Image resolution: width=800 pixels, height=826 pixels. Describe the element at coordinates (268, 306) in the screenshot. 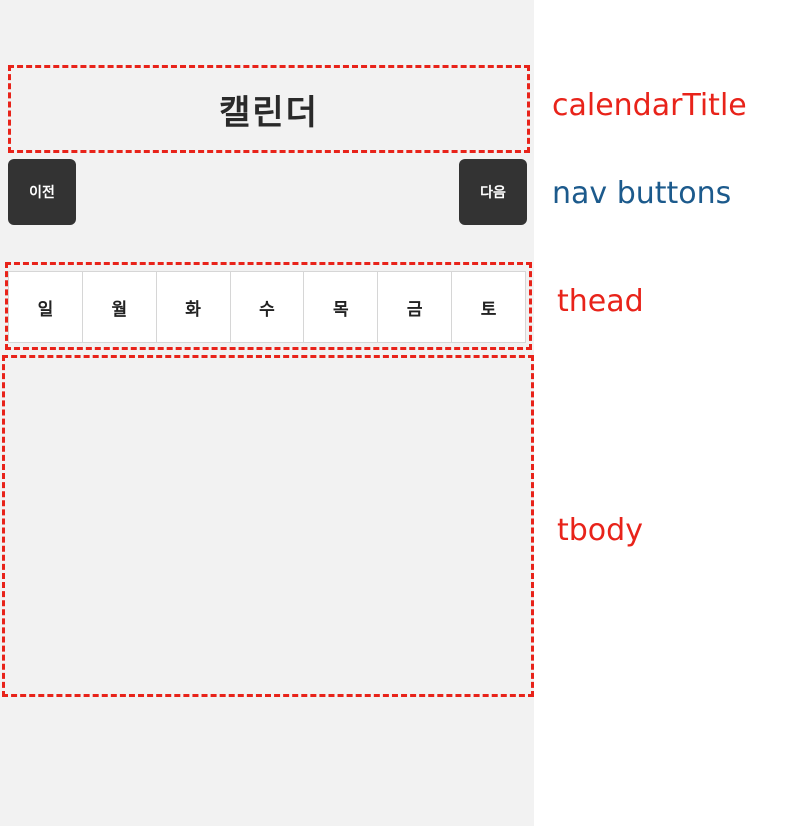

I see `thead-outline` at that location.